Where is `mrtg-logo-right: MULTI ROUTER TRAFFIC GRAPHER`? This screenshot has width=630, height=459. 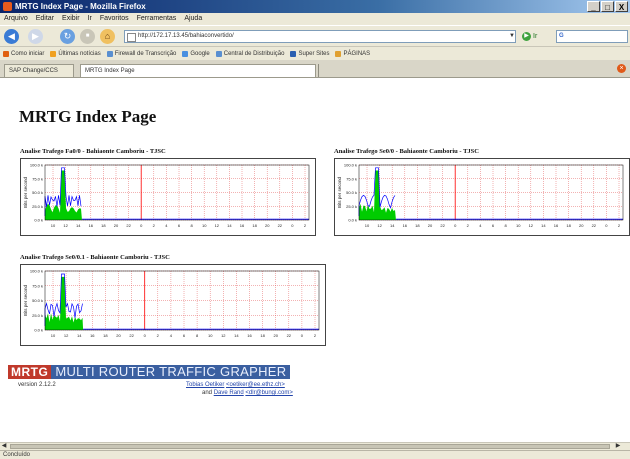
mrtg-logo-right: MULTI ROUTER TRAFFIC GRAPHER is located at coordinates (171, 372).